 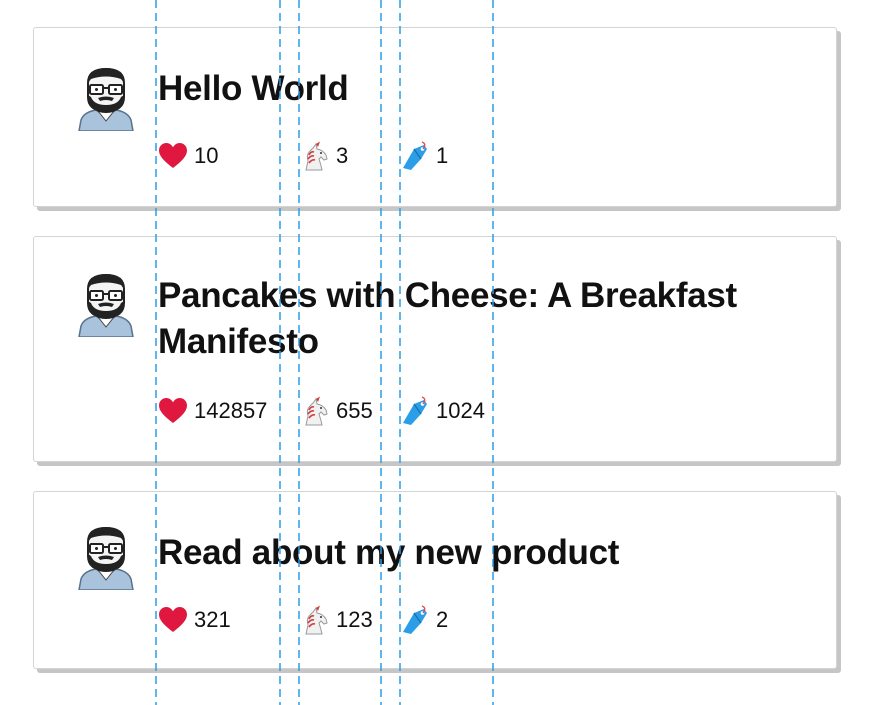 I want to click on unicorns-count: 3, so click(x=342, y=155).